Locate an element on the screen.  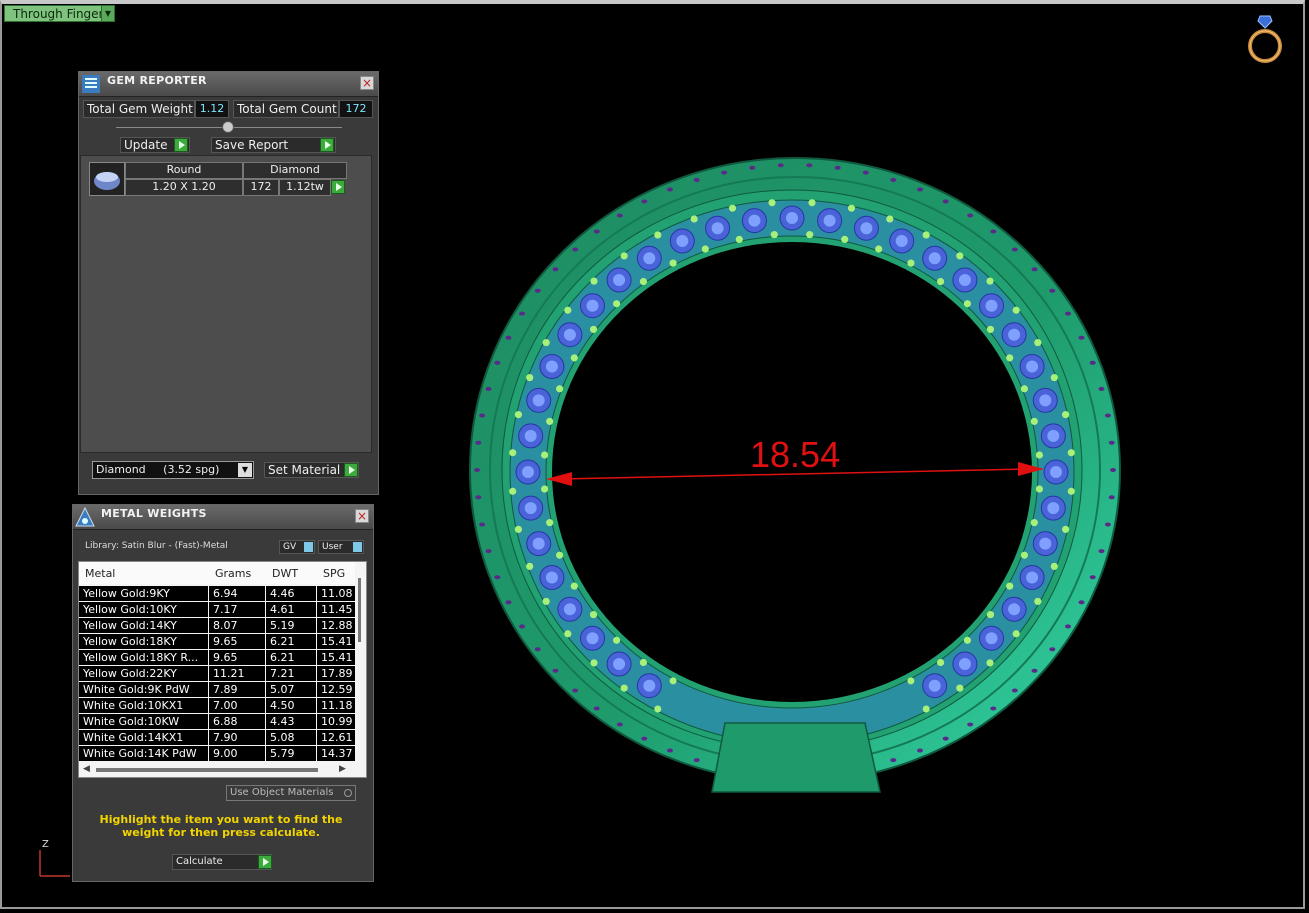
set-material-go-icon is located at coordinates (351, 470).